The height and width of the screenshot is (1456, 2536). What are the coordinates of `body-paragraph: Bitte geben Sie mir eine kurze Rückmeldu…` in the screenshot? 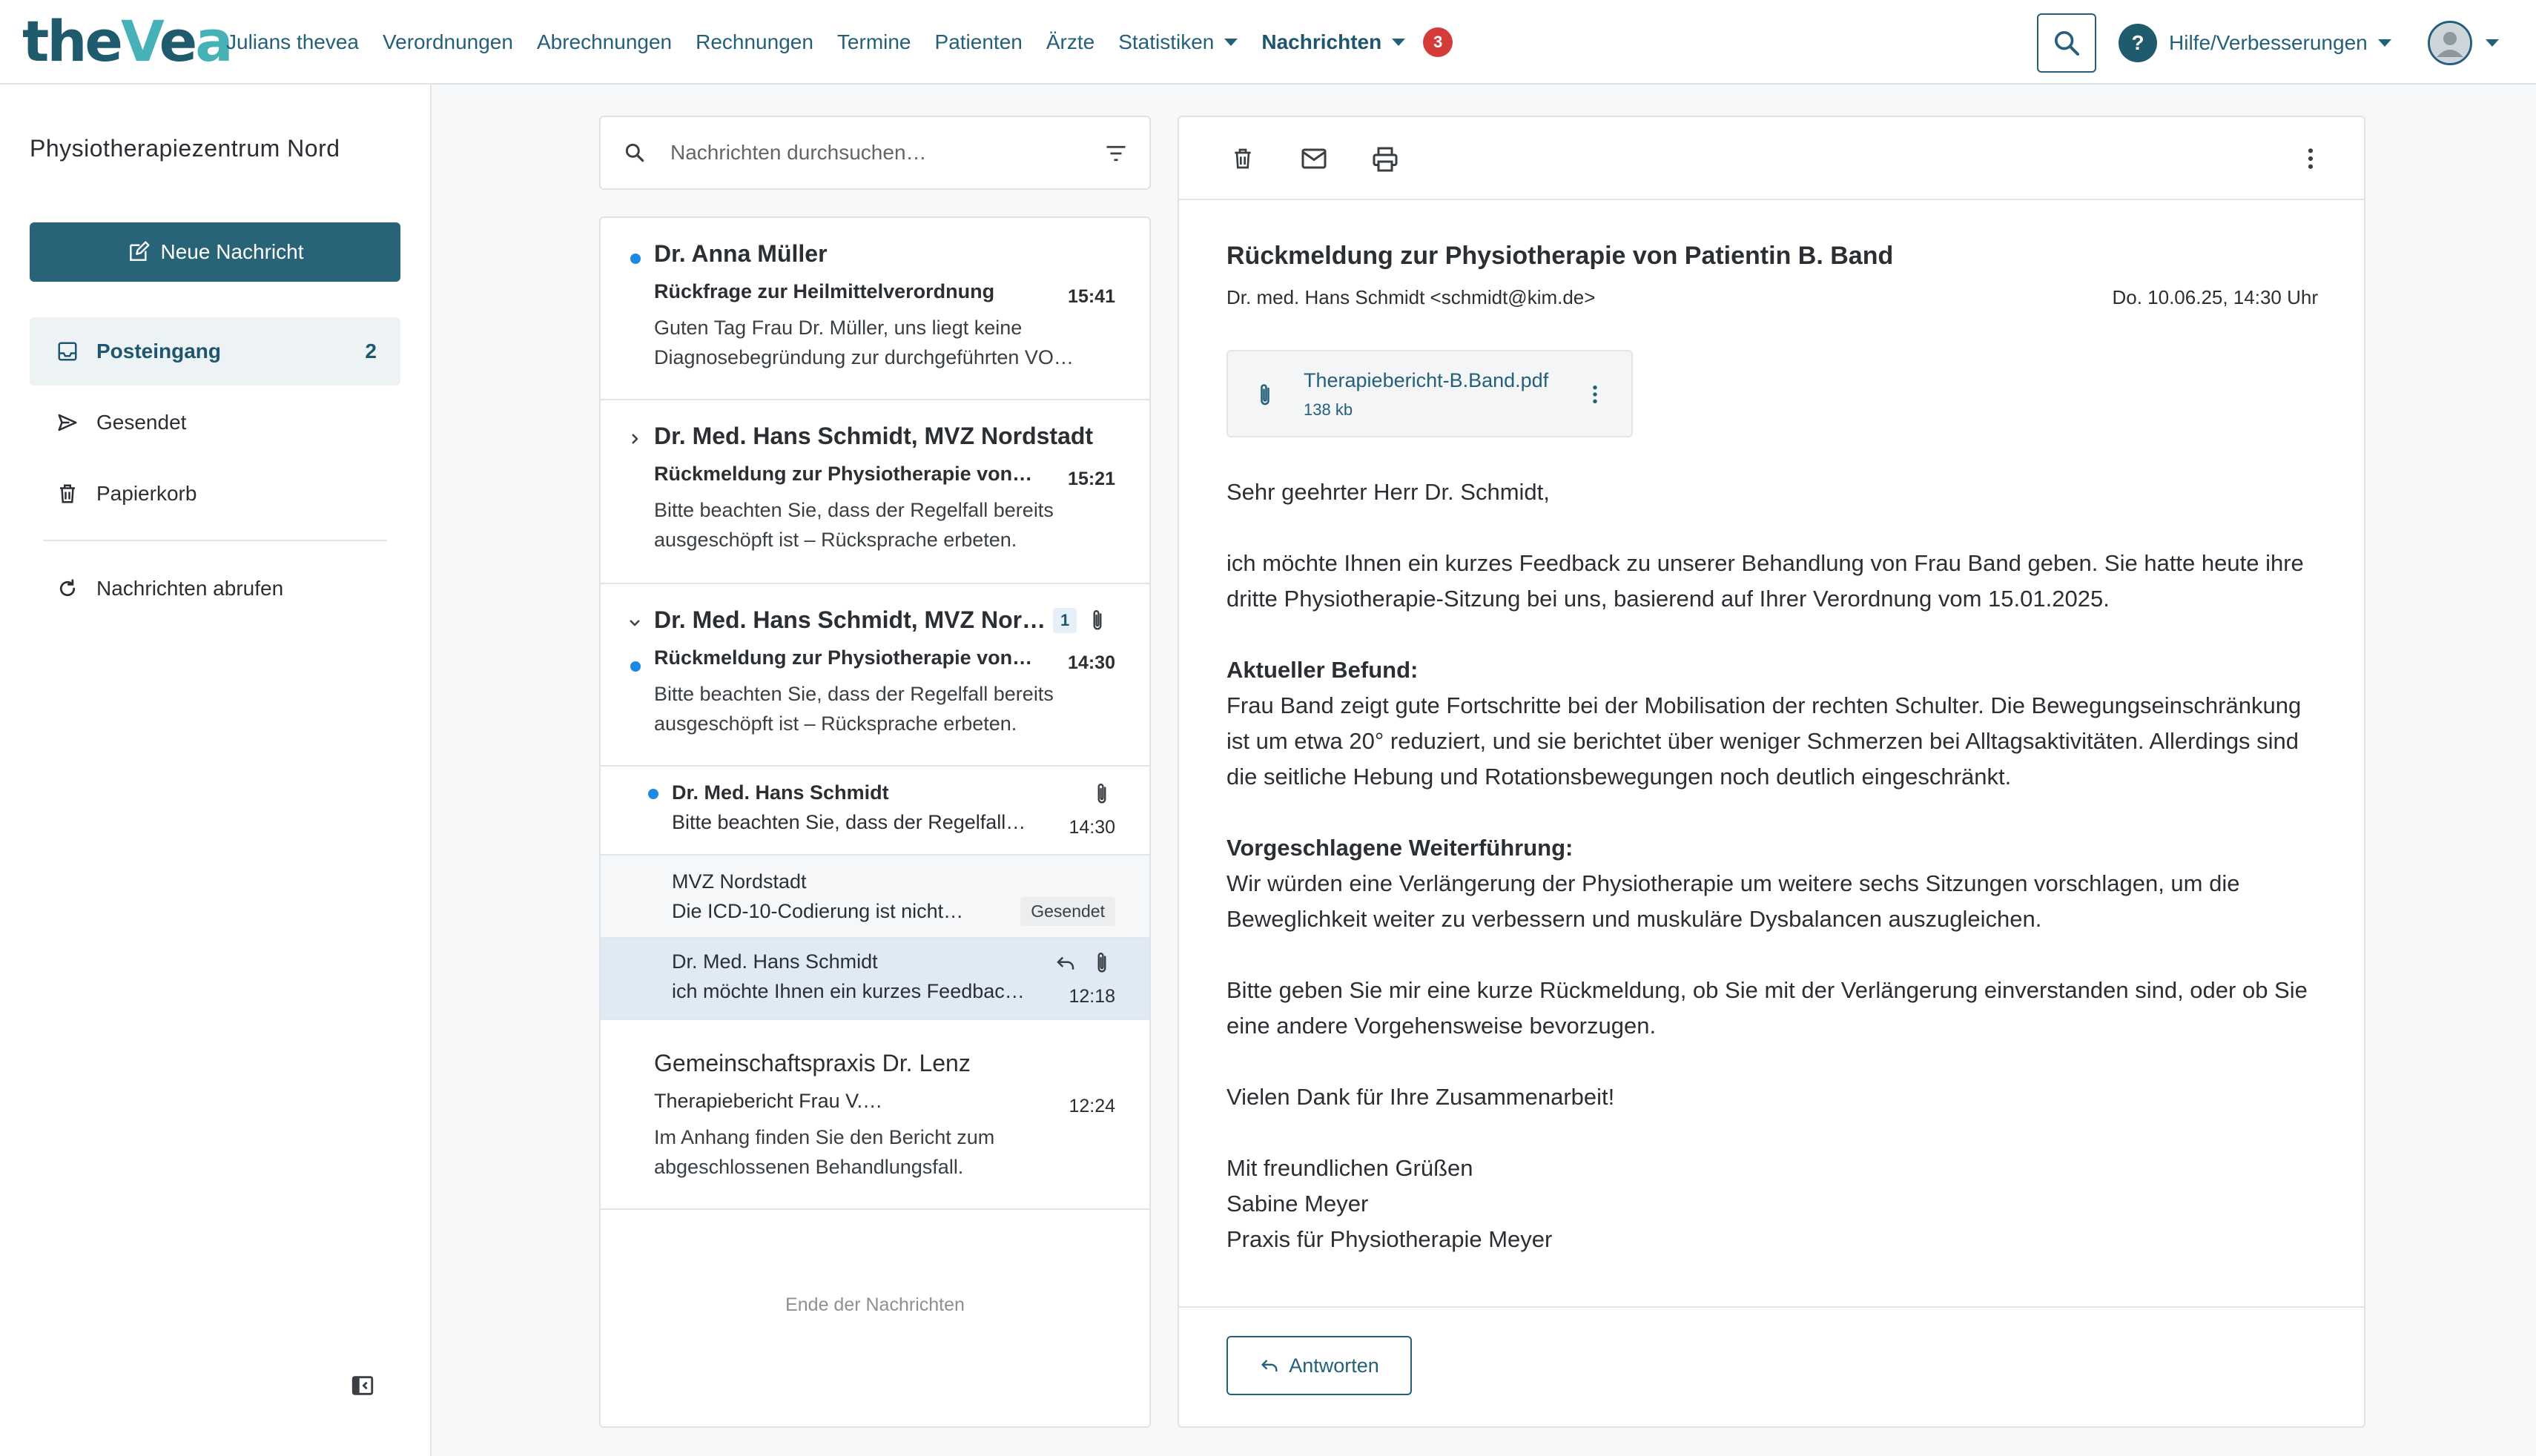 It's located at (1767, 1008).